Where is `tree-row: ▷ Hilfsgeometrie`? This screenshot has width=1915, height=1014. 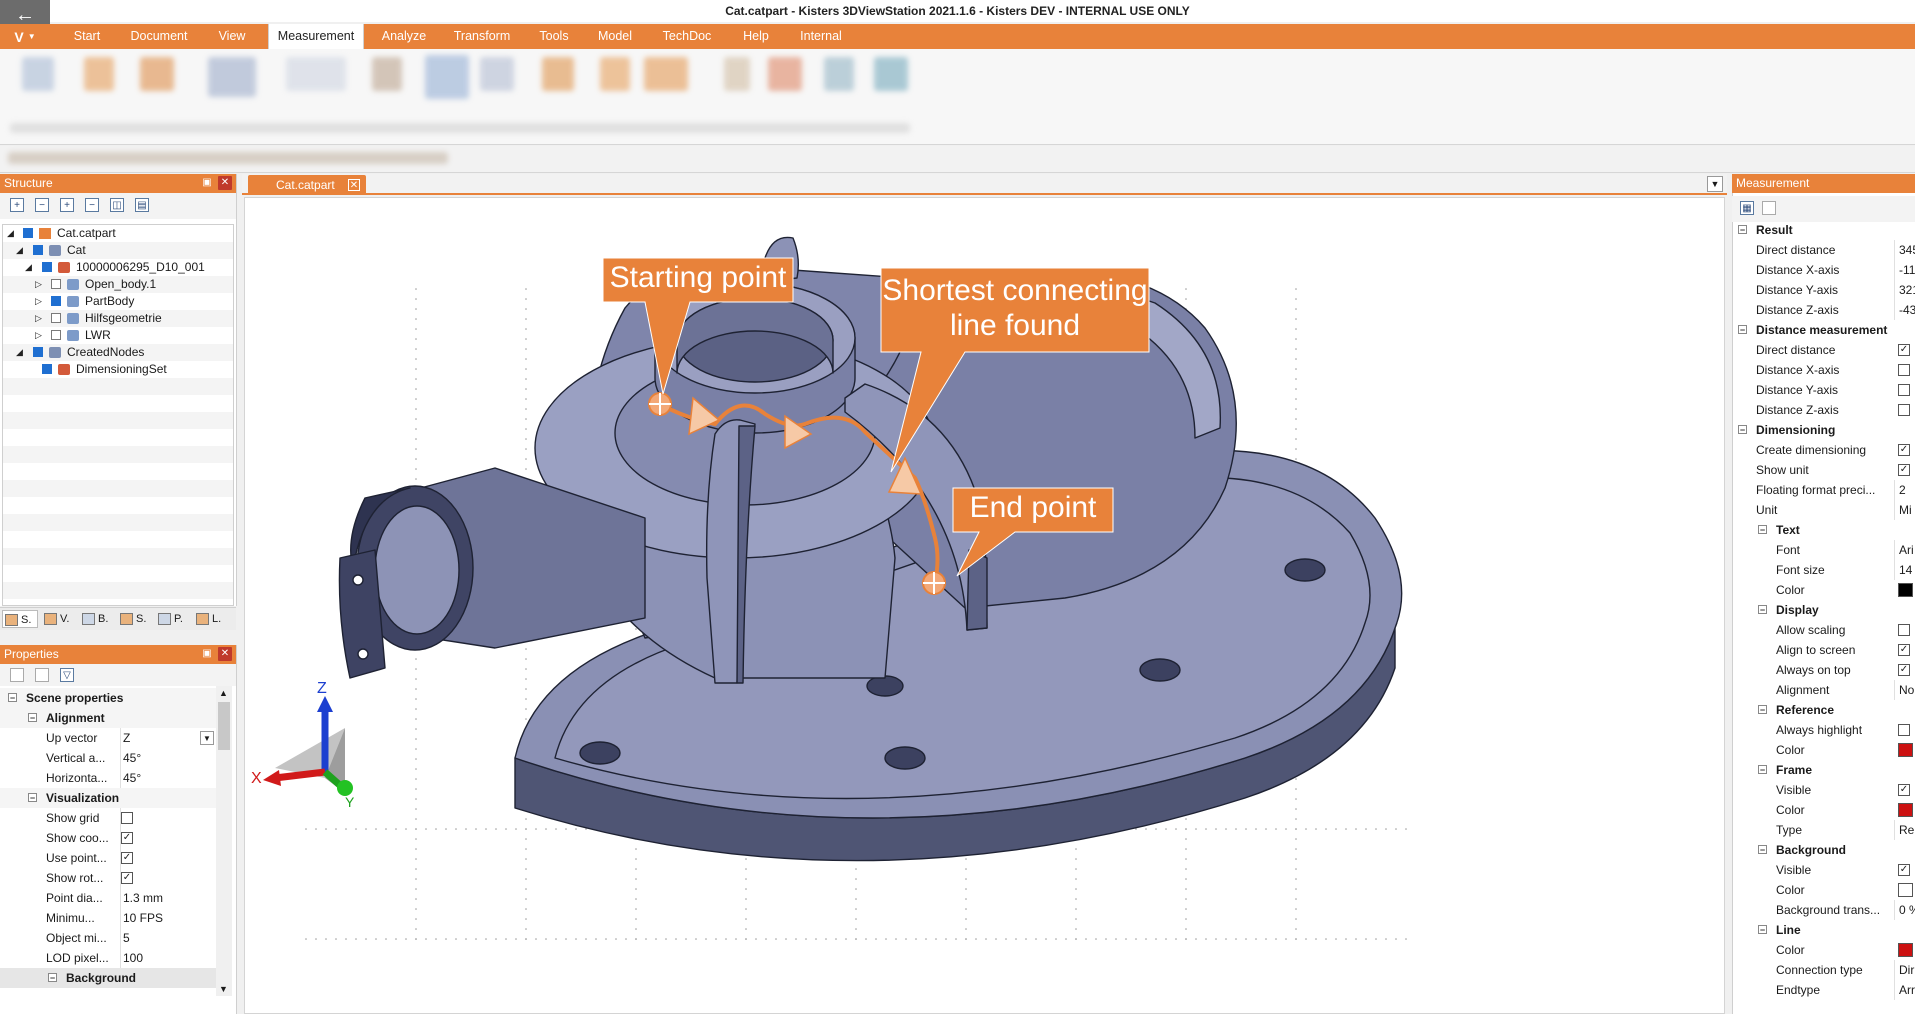 tree-row: ▷ Hilfsgeometrie is located at coordinates (118, 318).